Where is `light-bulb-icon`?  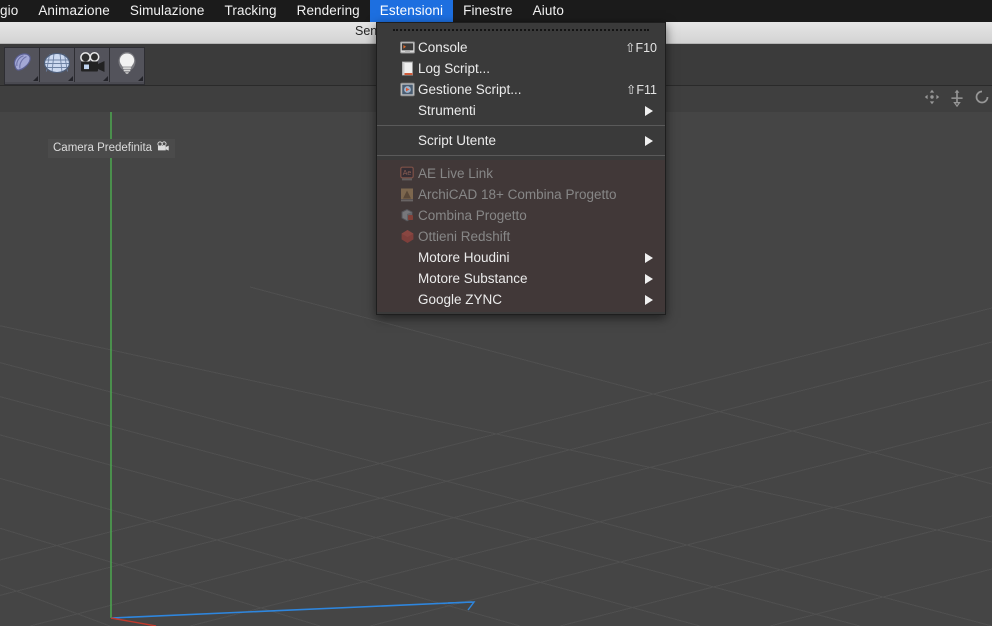 light-bulb-icon is located at coordinates (127, 65).